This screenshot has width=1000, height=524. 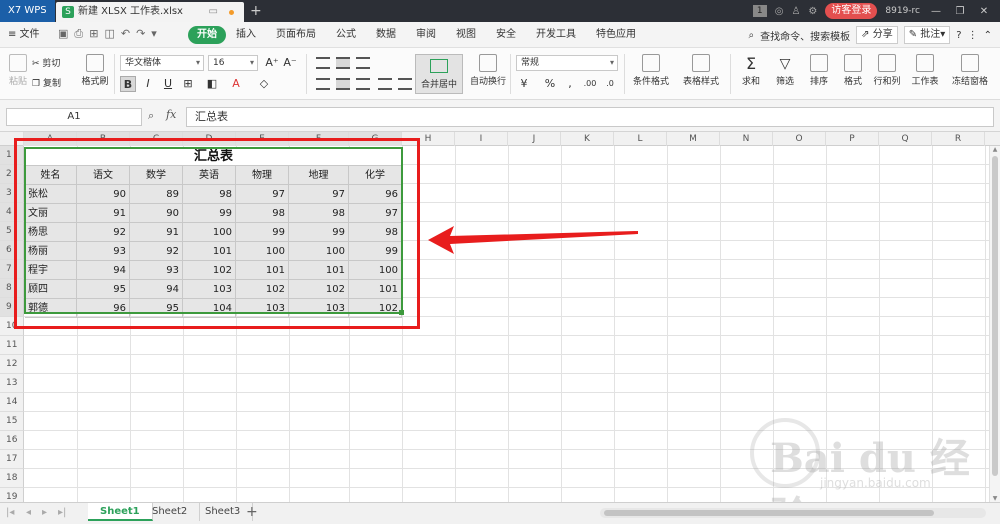 What do you see at coordinates (751, 70) in the screenshot?
I see `sum-button: Σ 求和` at bounding box center [751, 70].